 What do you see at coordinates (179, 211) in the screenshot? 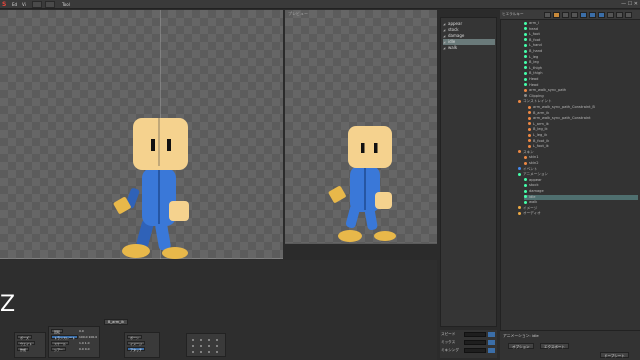
I see `front-hand` at bounding box center [179, 211].